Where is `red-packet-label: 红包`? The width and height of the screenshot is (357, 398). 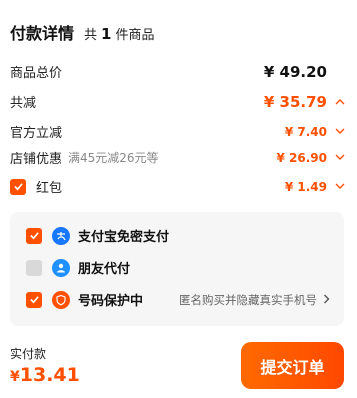
red-packet-label: 红包 is located at coordinates (49, 188).